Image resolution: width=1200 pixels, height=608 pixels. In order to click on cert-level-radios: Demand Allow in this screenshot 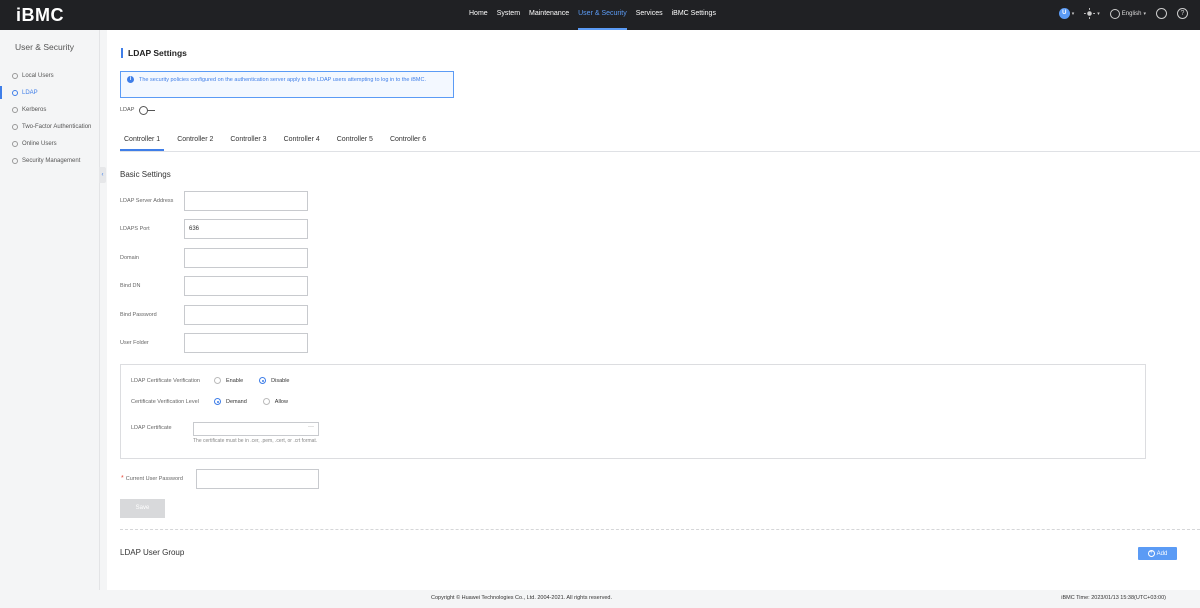, I will do `click(259, 401)`.